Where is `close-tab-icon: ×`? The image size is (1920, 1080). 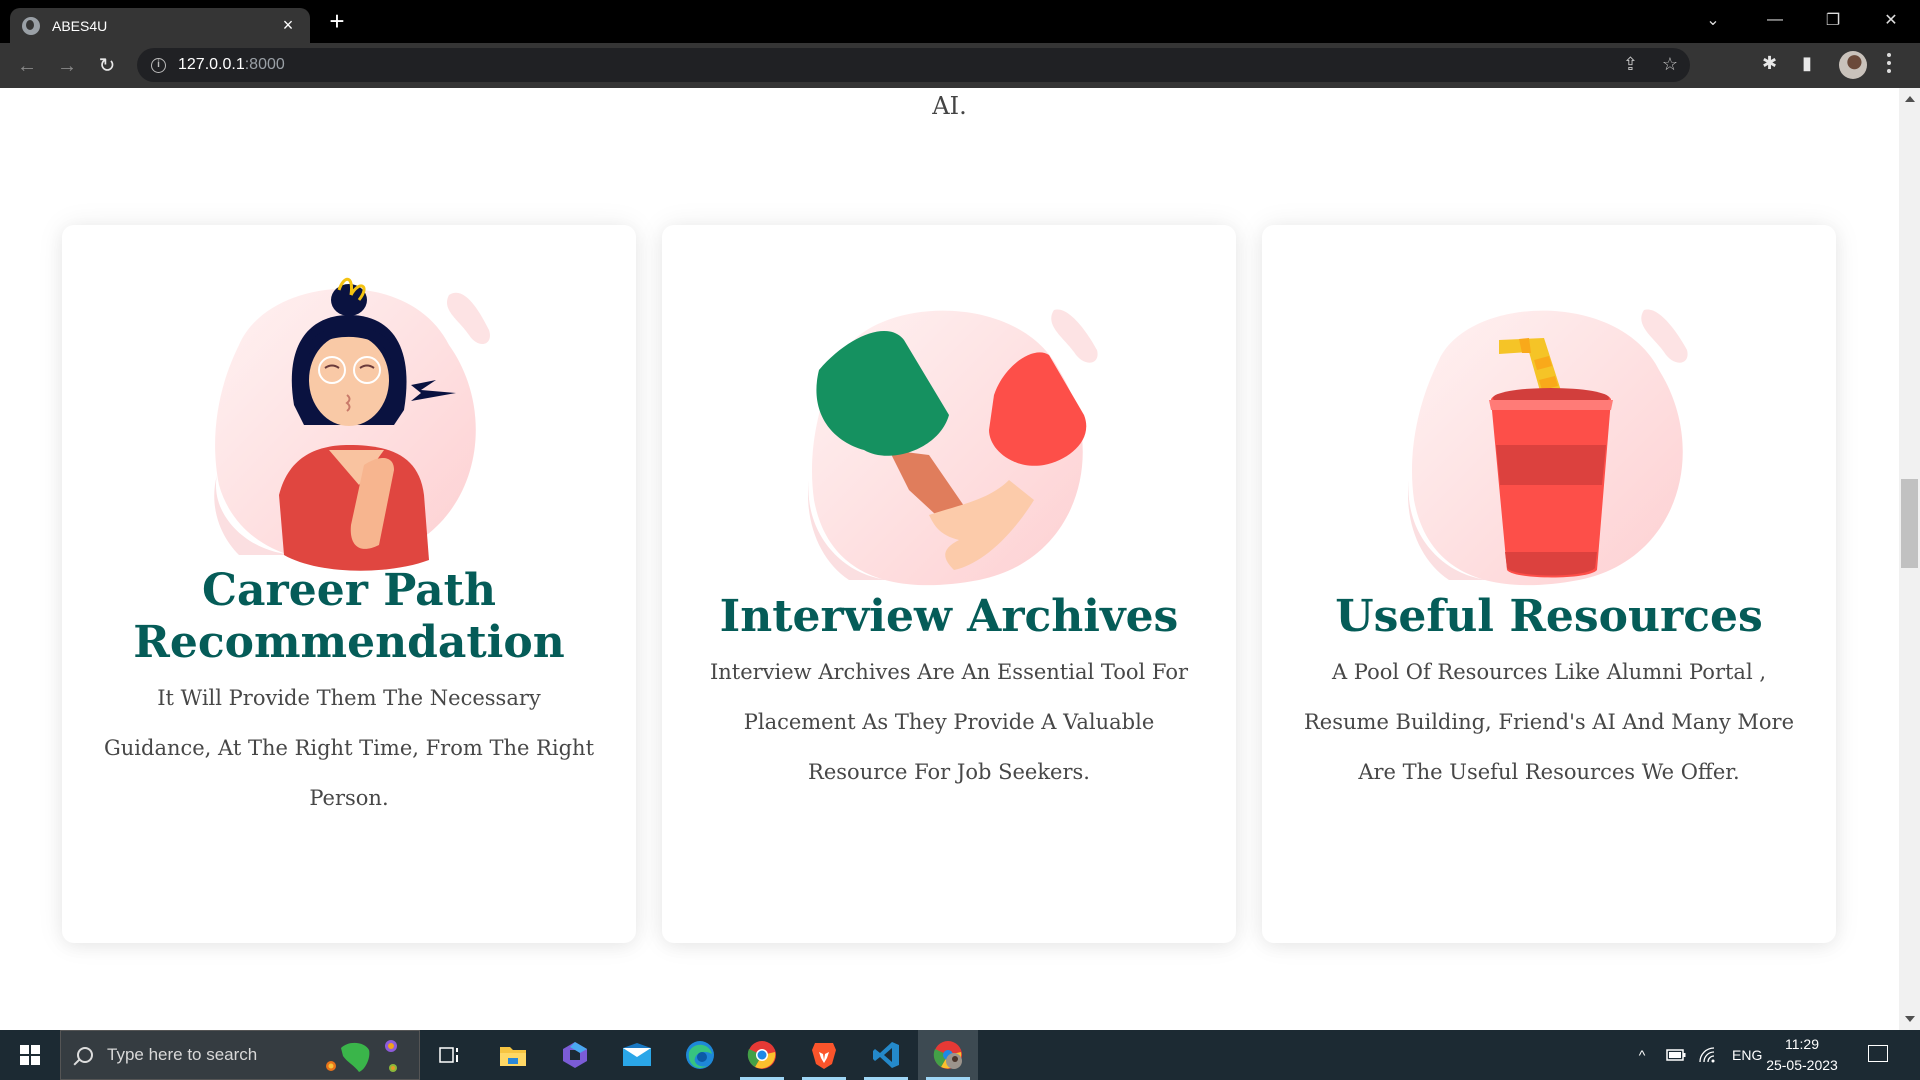
close-tab-icon: × is located at coordinates (288, 25).